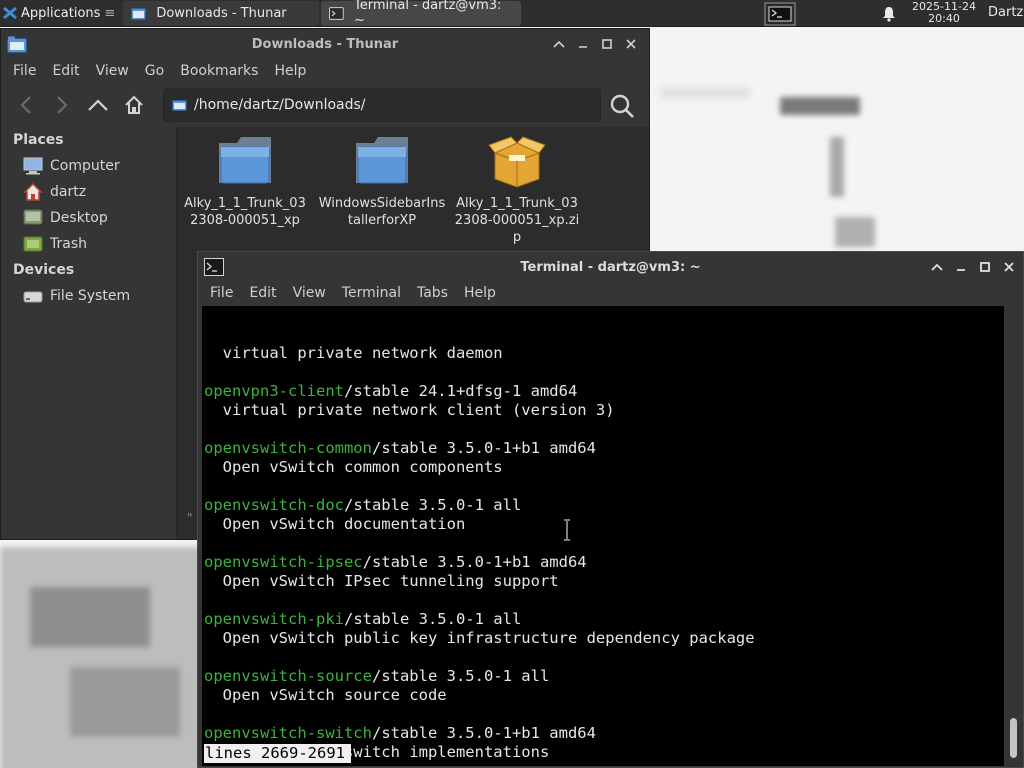  I want to click on applications-menu-button: Applications ≡, so click(60, 13).